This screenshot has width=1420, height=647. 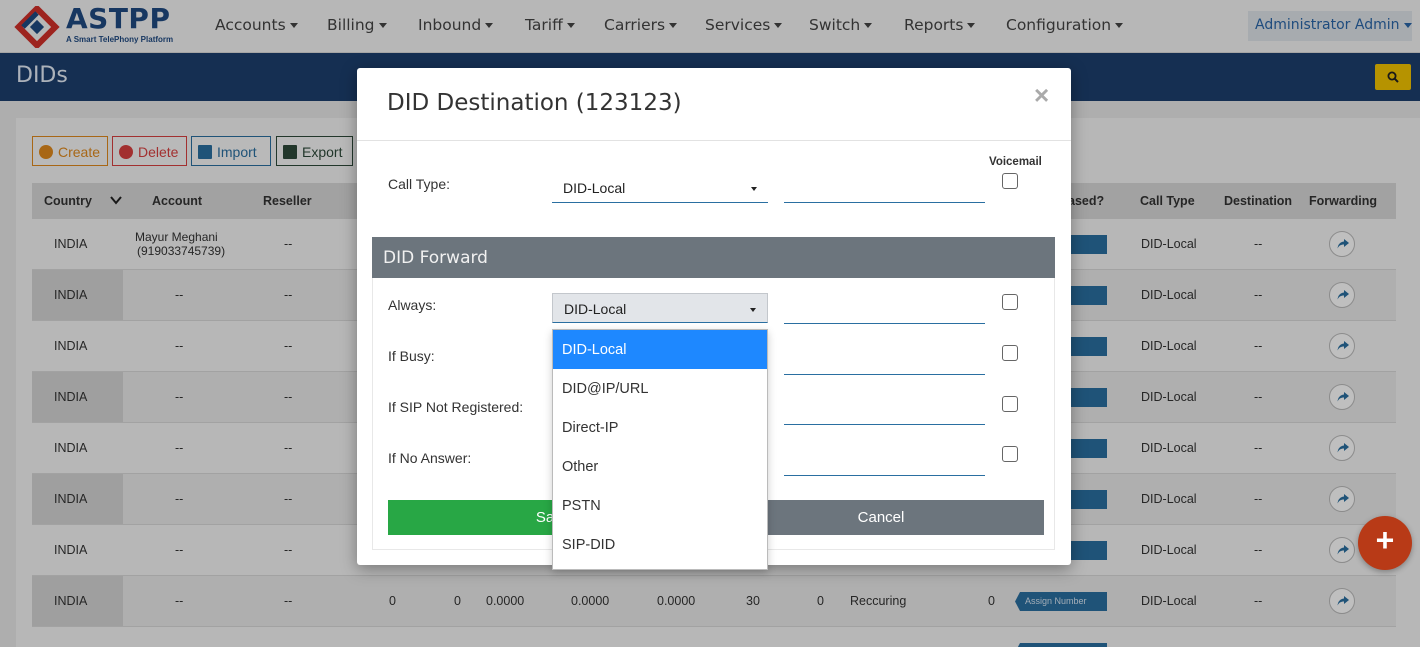 I want to click on if-no-answer-voicemail-checkbox, so click(x=1010, y=454).